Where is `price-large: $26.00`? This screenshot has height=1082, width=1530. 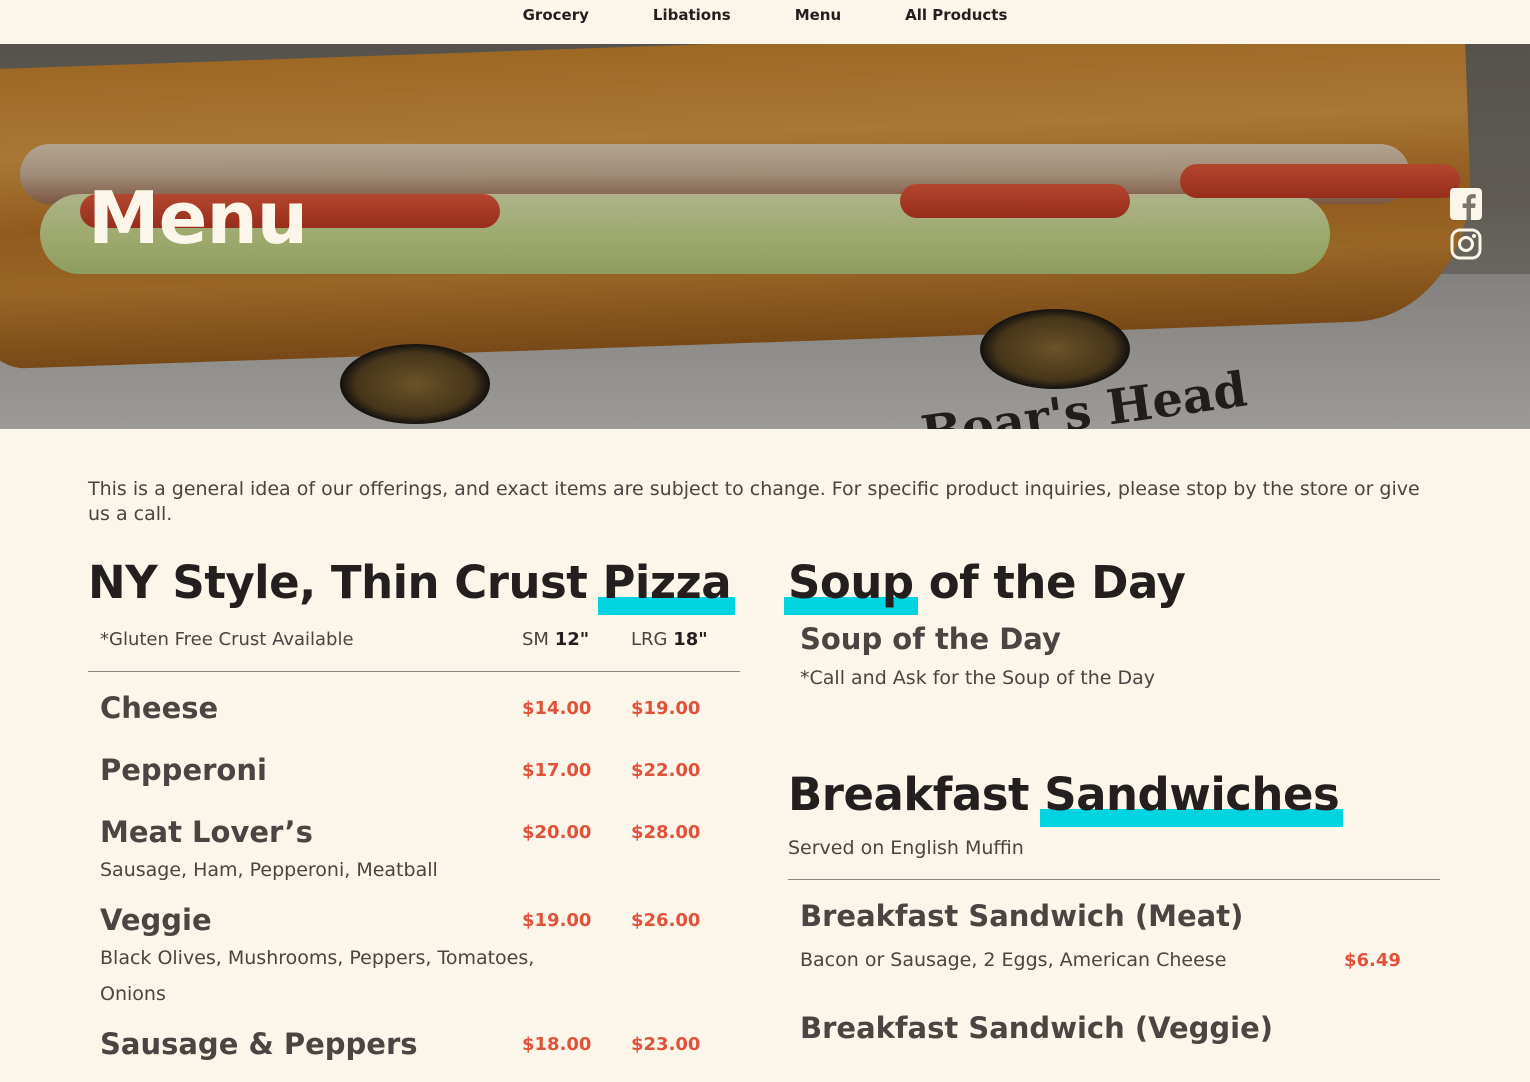
price-large: $26.00 is located at coordinates (666, 920).